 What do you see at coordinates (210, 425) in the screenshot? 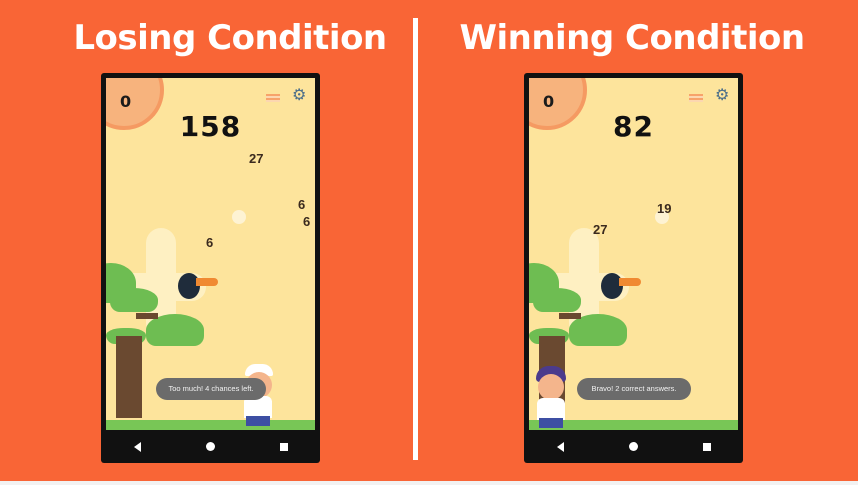
I see `ground` at bounding box center [210, 425].